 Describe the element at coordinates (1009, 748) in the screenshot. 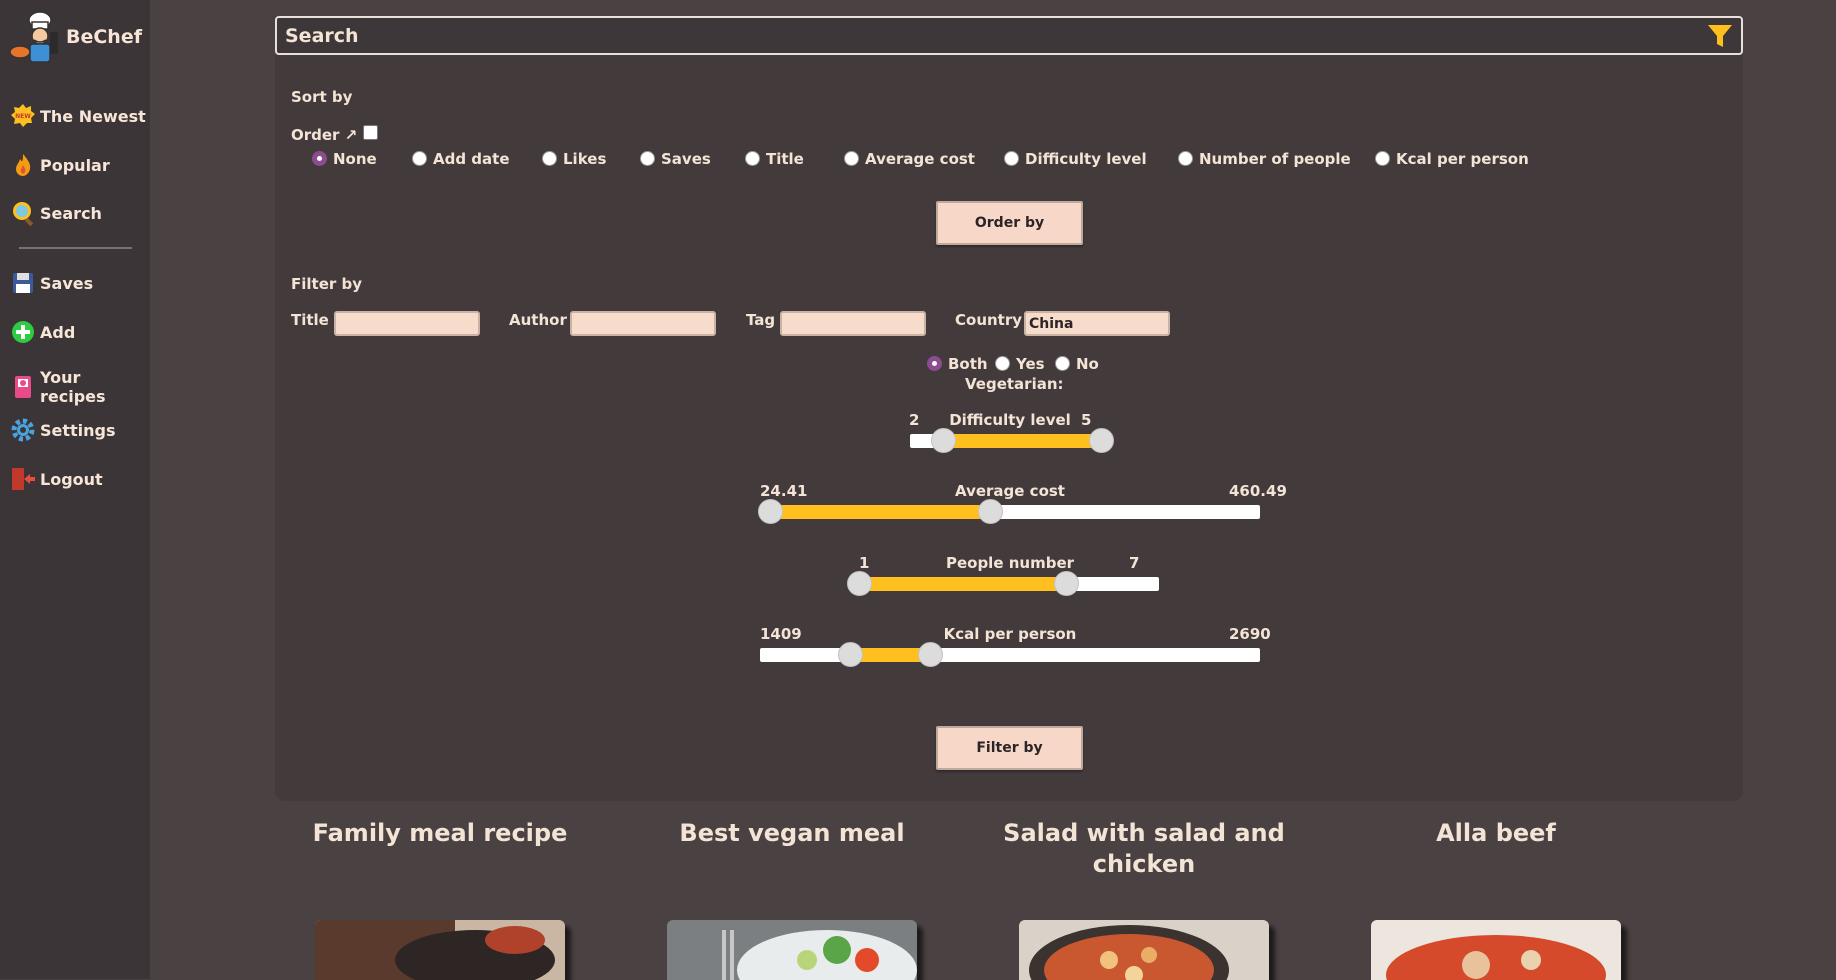

I see `filter-by-button: Filter by` at that location.